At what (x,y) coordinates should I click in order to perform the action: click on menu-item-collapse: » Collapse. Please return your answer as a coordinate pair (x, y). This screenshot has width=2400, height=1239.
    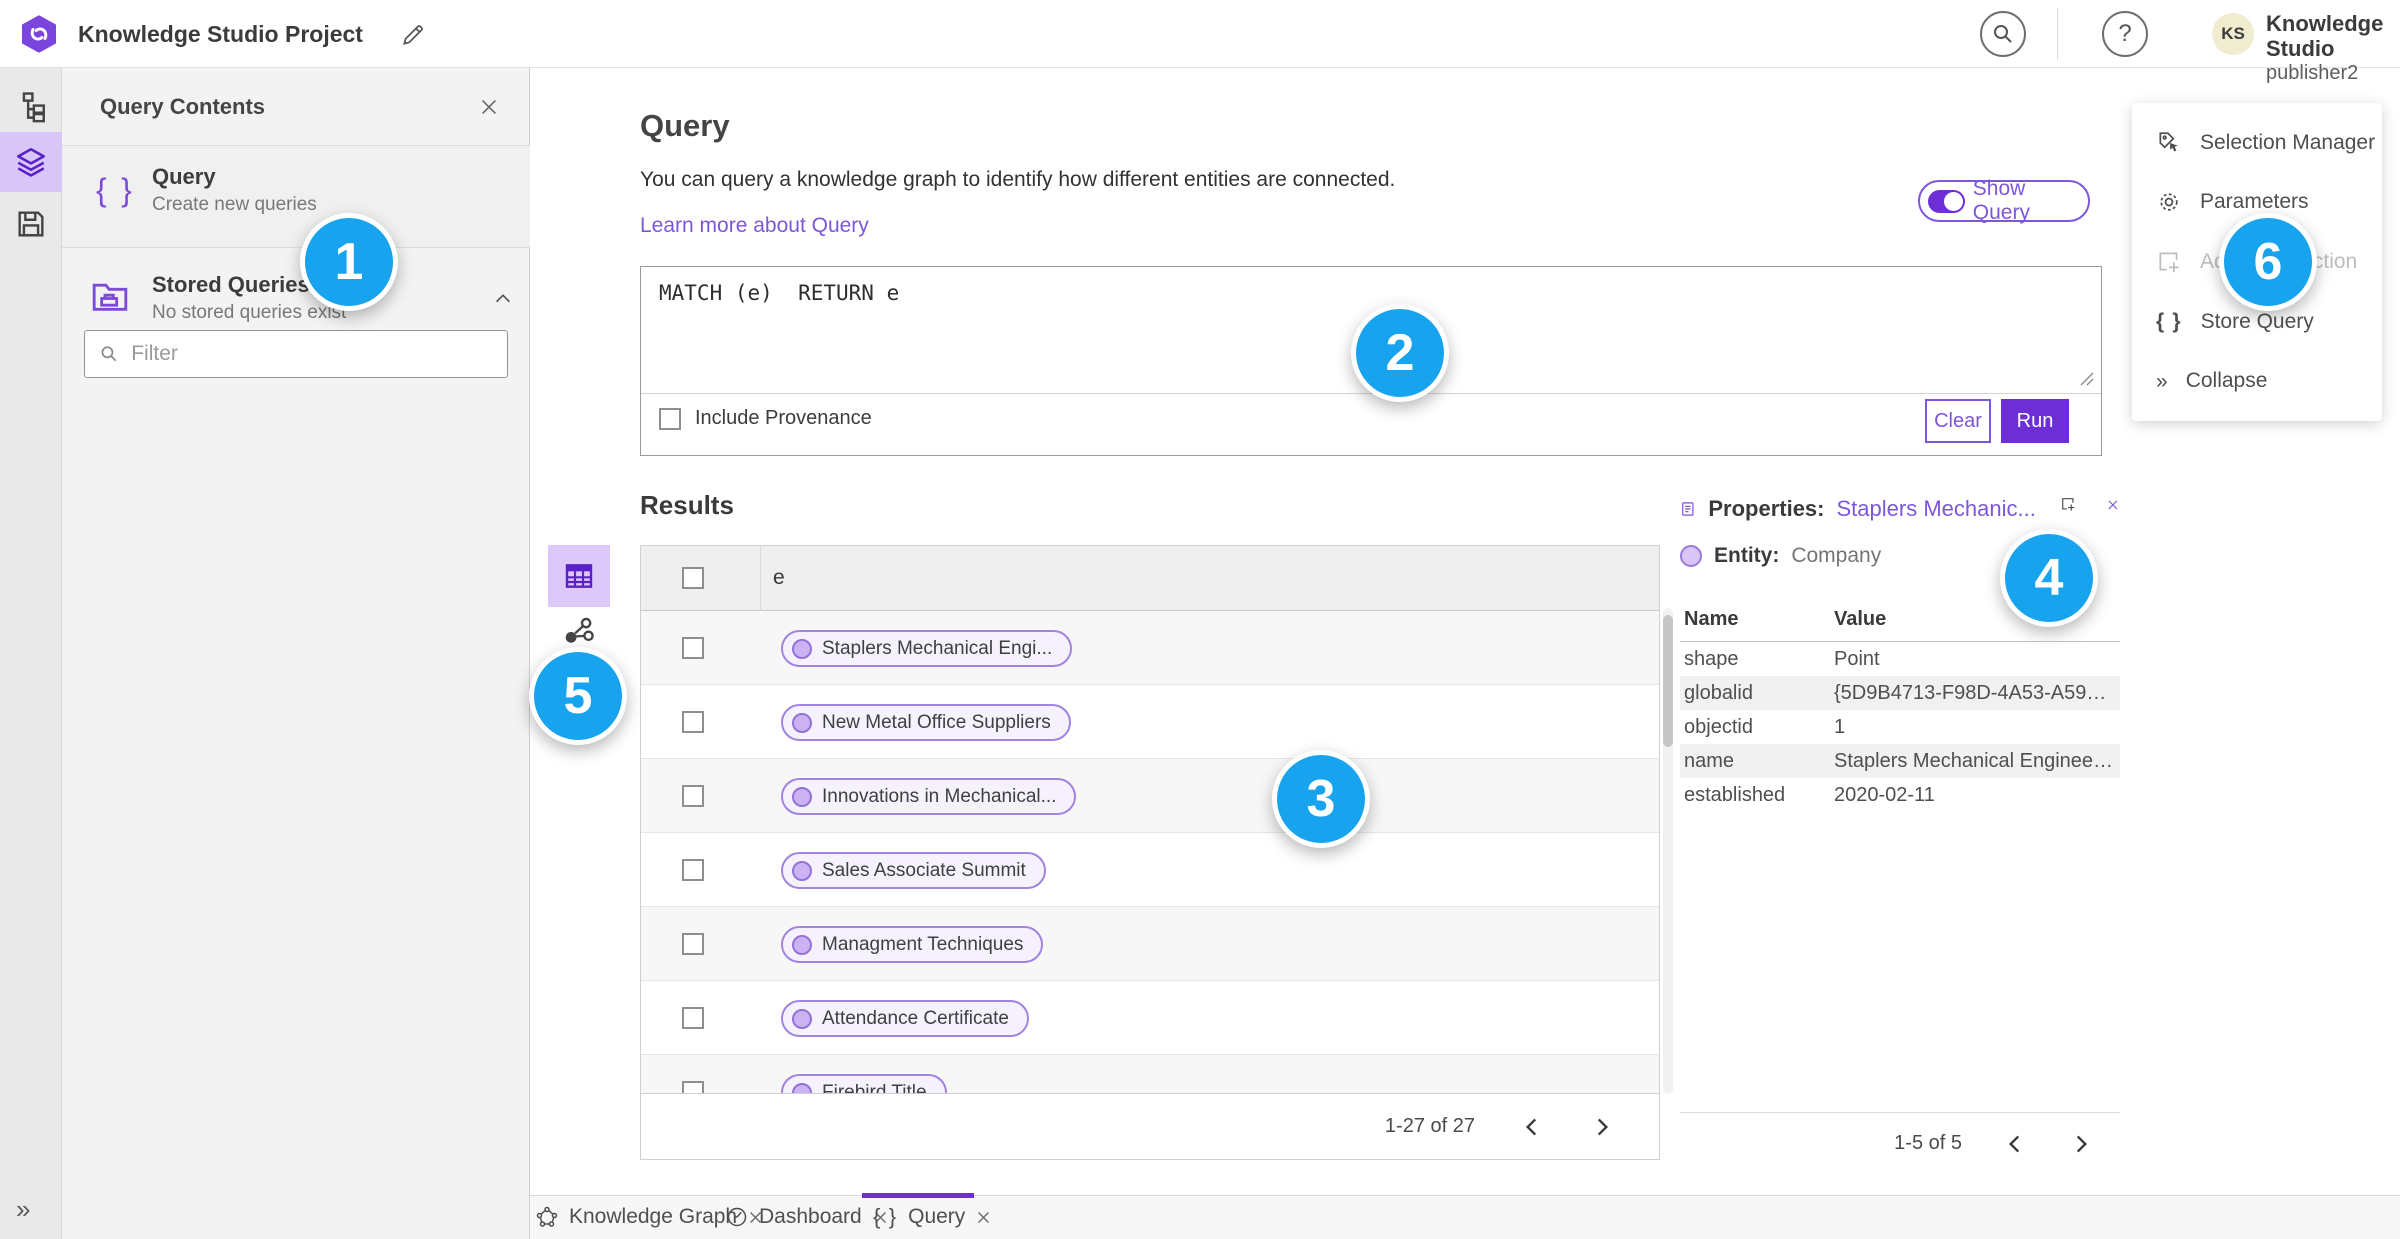
    Looking at the image, I should click on (2257, 381).